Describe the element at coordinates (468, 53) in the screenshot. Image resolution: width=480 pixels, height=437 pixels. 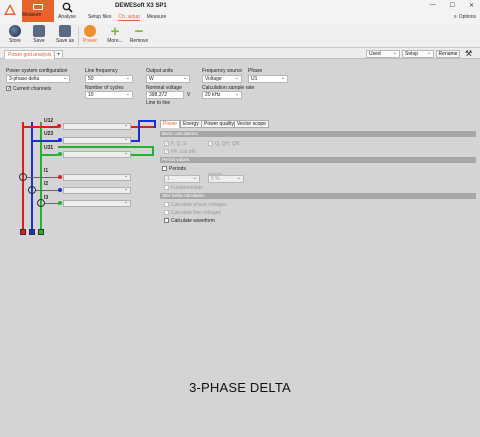
I see `tools-icon: ⚒` at that location.